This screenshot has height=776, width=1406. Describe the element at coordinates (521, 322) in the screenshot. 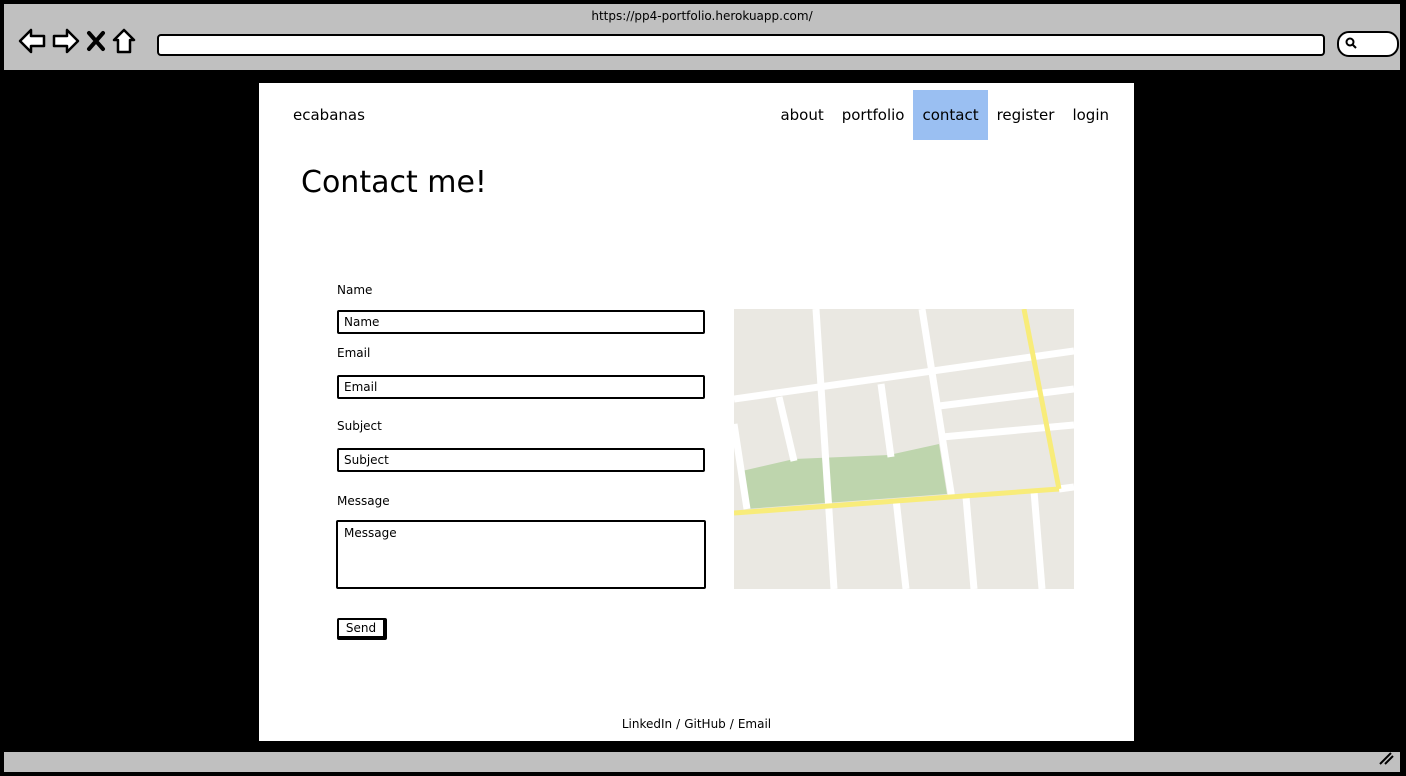

I see `name-input: Name` at that location.